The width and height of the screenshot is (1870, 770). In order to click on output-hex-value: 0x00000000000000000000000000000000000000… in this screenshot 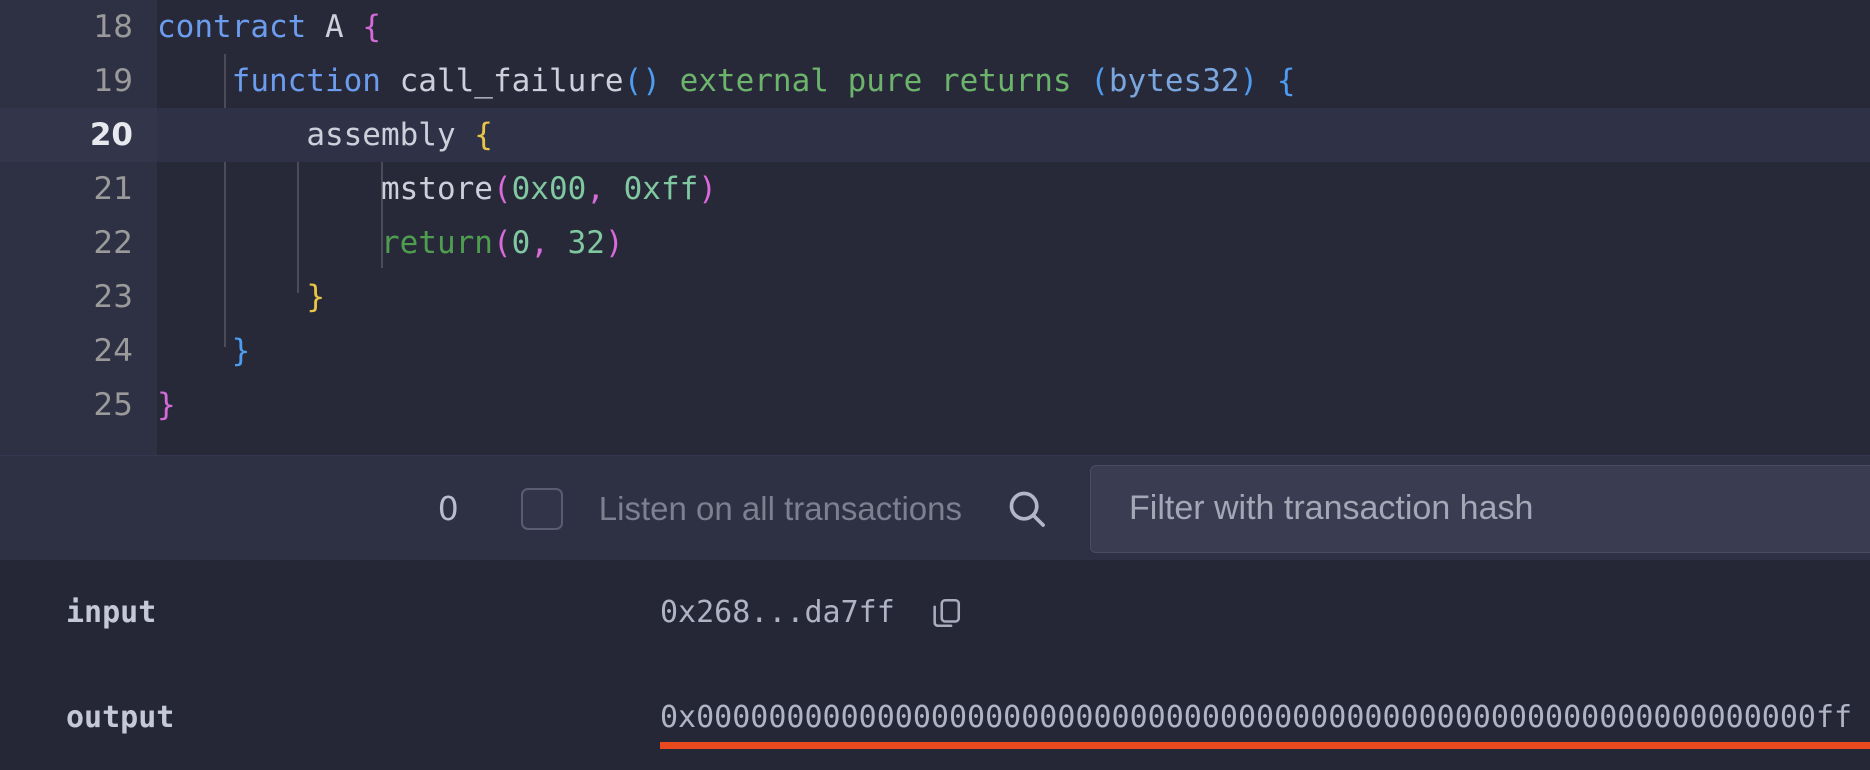, I will do `click(1256, 717)`.